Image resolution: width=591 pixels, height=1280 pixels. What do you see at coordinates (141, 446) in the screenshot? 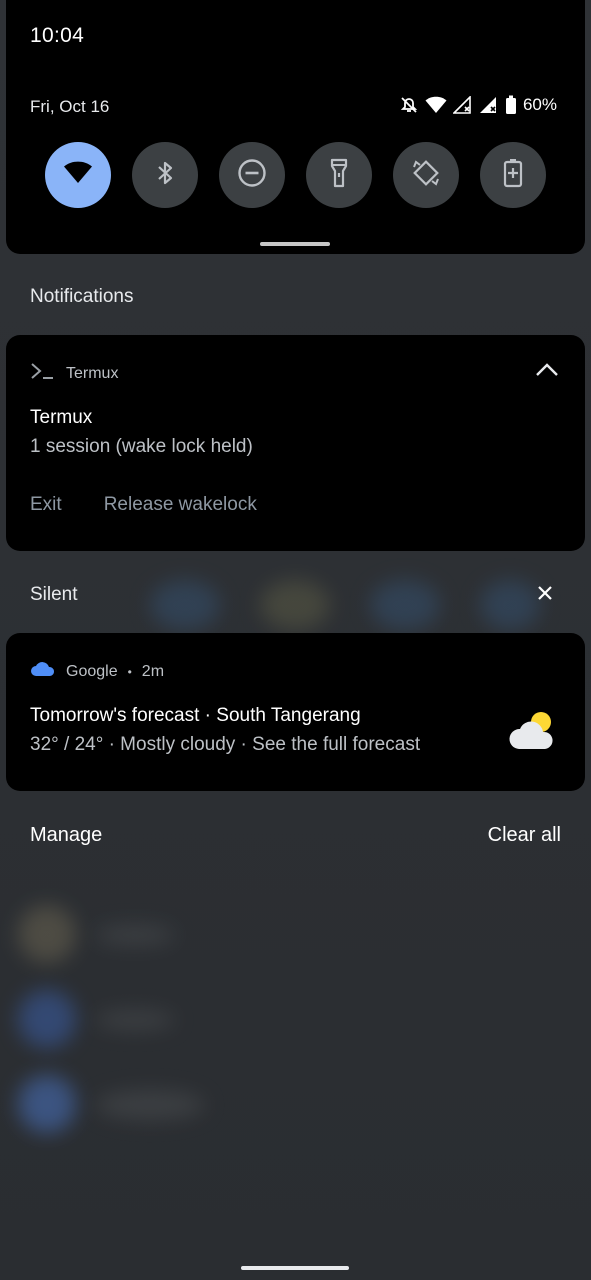
I see `termux-text: 1 session (wake lock held)` at bounding box center [141, 446].